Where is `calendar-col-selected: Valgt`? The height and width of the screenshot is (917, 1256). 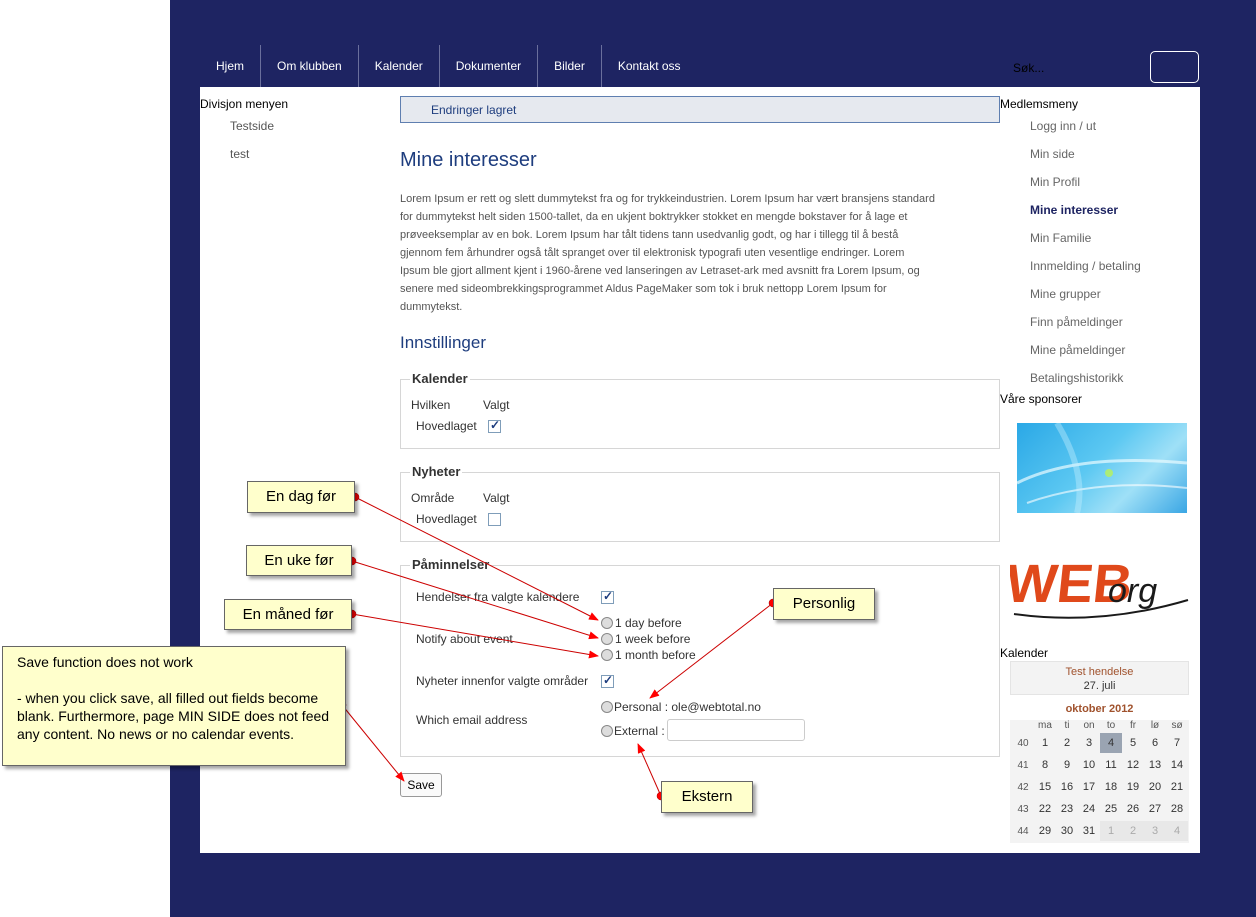
calendar-col-selected: Valgt is located at coordinates (496, 405).